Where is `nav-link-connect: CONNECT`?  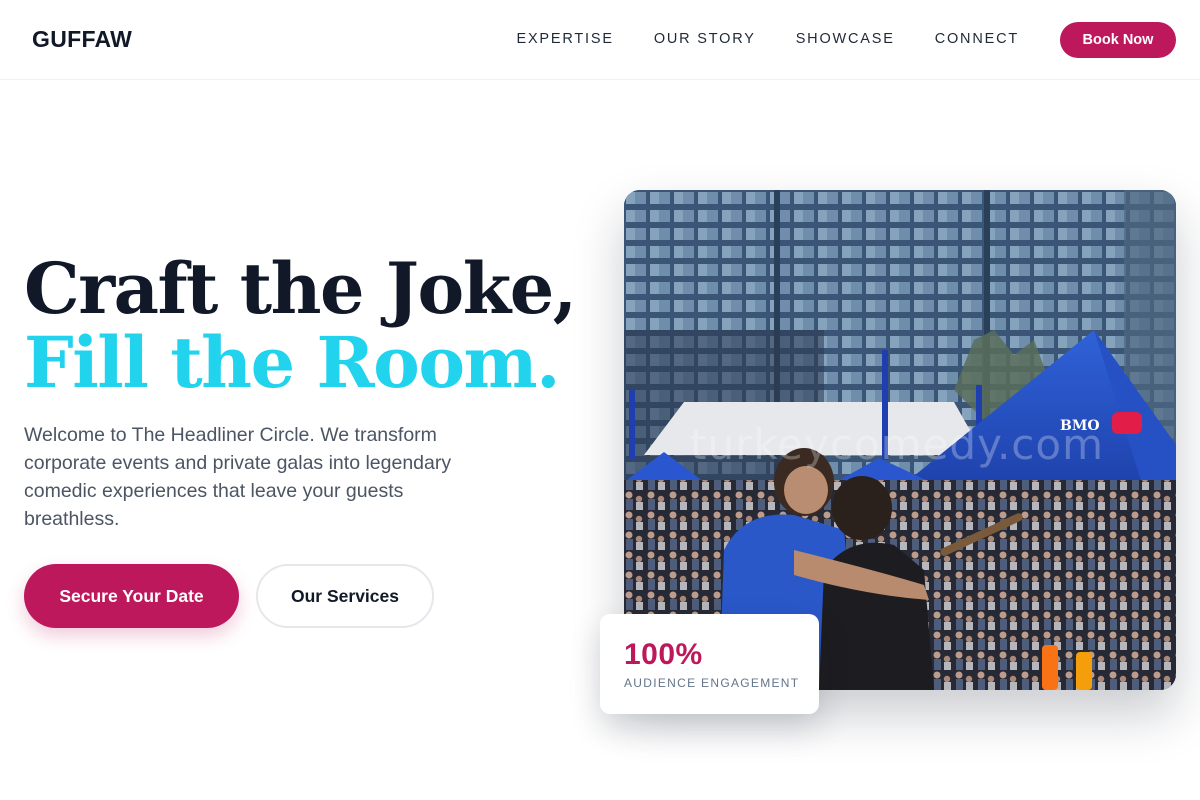 nav-link-connect: CONNECT is located at coordinates (977, 39).